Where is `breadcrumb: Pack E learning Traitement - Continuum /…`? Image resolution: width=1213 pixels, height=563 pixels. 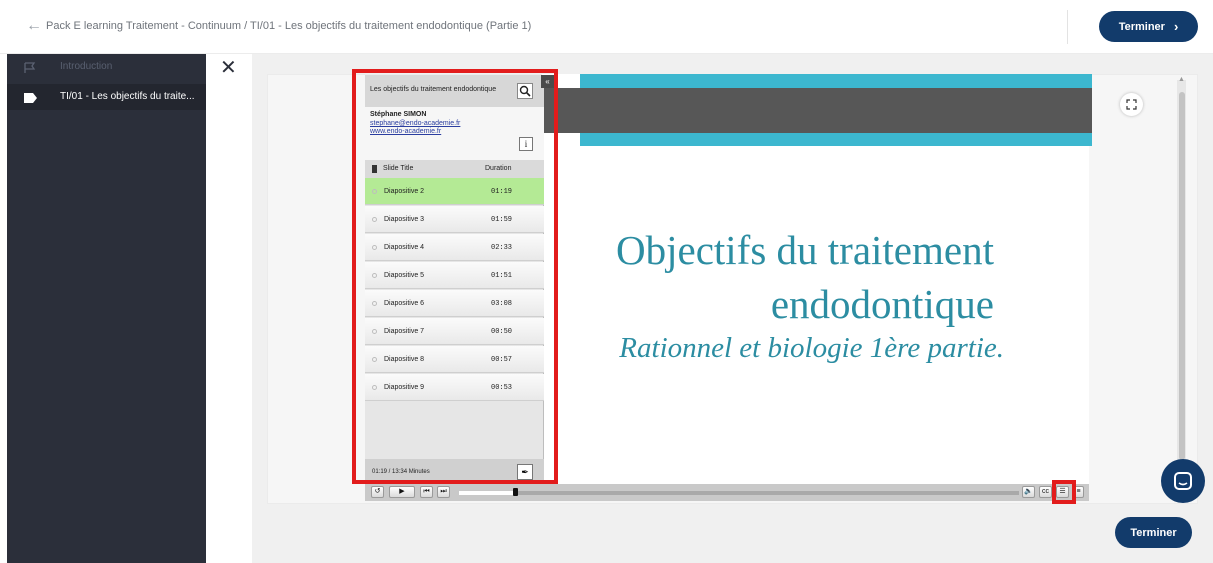
breadcrumb: Pack E learning Traitement - Continuum /… is located at coordinates (289, 26).